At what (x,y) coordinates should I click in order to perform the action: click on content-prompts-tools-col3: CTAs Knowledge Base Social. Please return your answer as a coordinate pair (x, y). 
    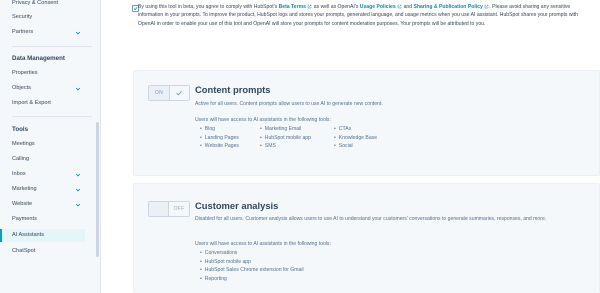
    Looking at the image, I should click on (355, 138).